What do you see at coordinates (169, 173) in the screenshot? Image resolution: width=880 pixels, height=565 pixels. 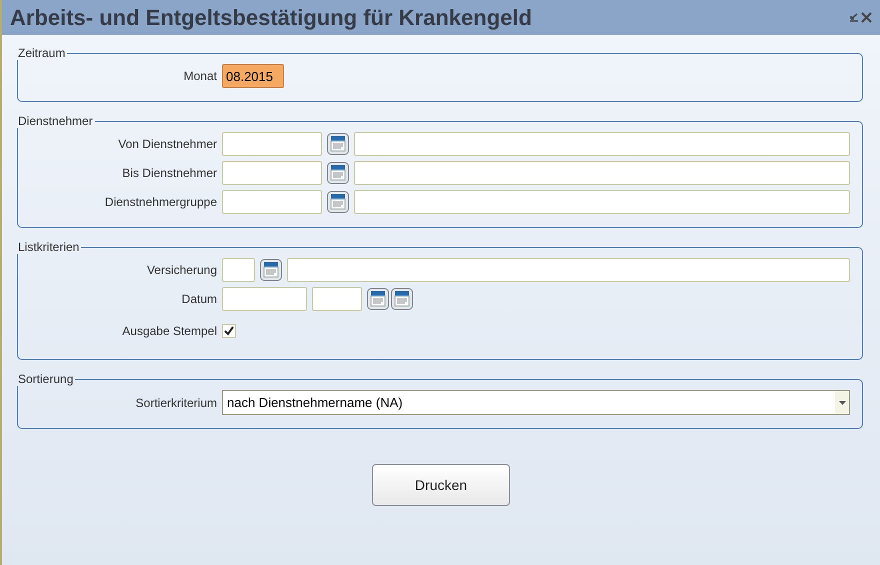 I see `field-label: Bis Dienstnehmer` at bounding box center [169, 173].